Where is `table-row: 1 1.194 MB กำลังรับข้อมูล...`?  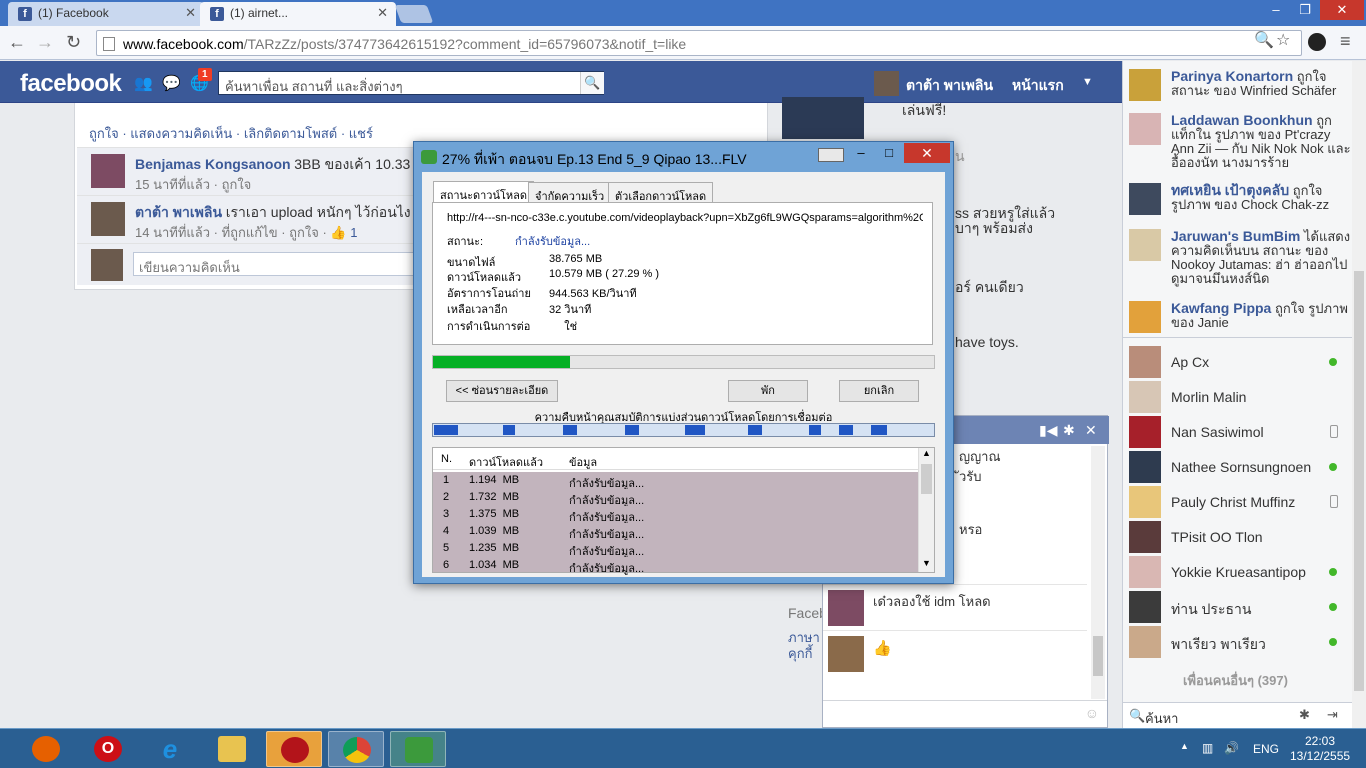 table-row: 1 1.194 MB กำลังรับข้อมูล... is located at coordinates (675, 481).